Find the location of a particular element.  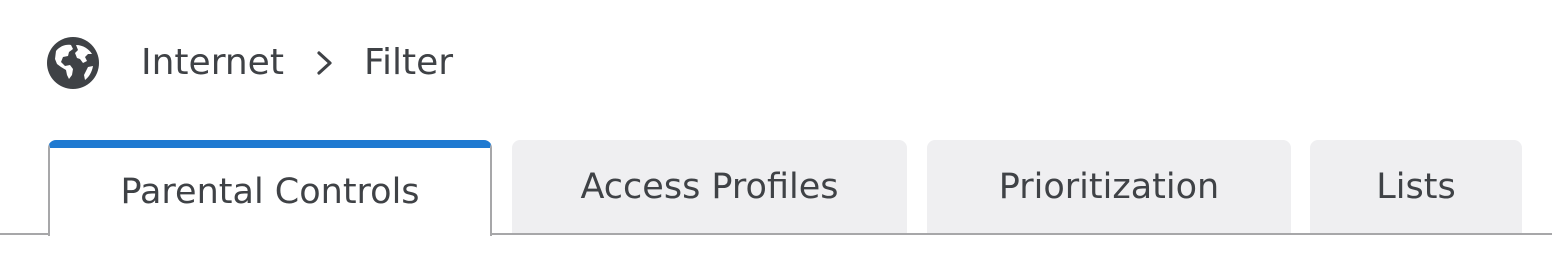

tab-label: Access Profiles is located at coordinates (709, 186).